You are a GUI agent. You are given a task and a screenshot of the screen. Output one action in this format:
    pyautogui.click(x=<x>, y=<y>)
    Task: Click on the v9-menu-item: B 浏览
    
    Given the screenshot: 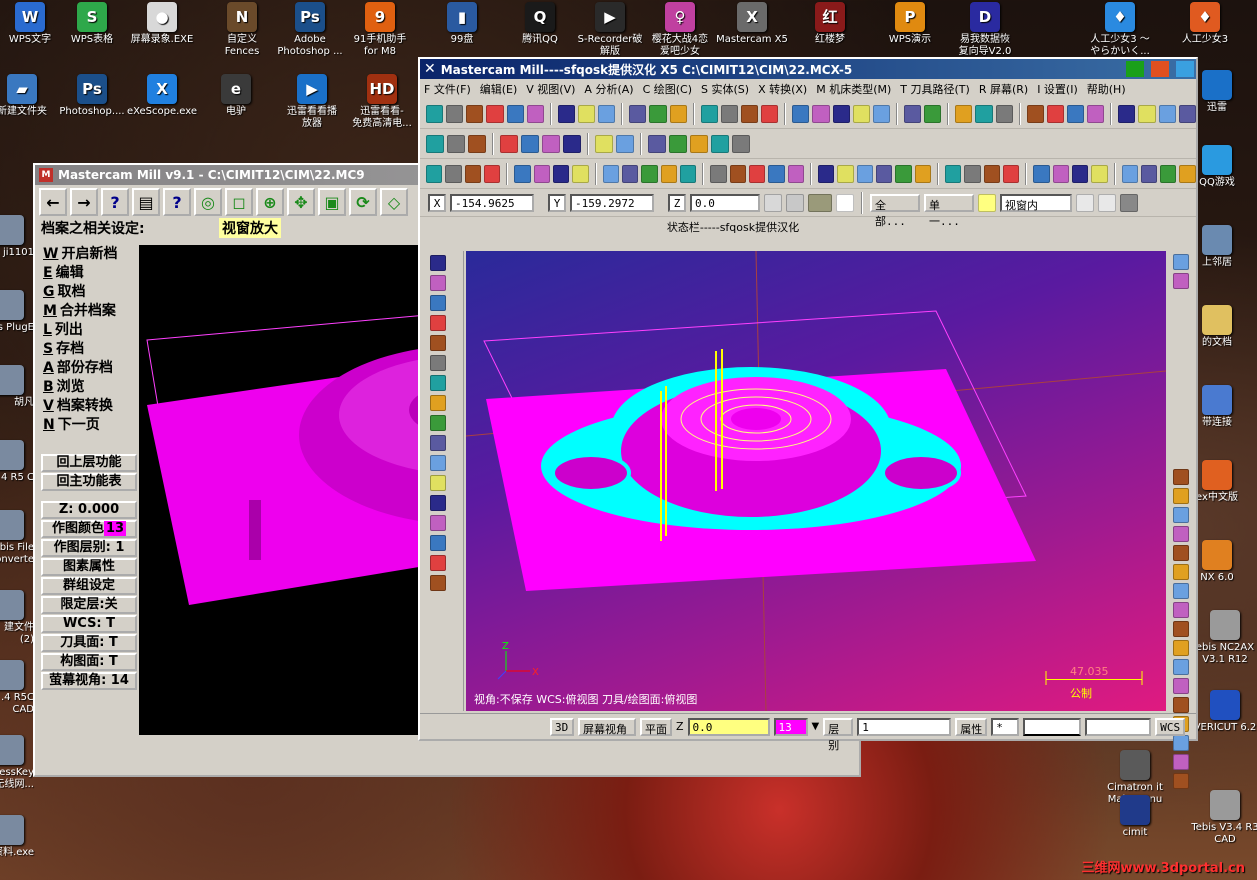 What is the action you would take?
    pyautogui.click(x=89, y=387)
    